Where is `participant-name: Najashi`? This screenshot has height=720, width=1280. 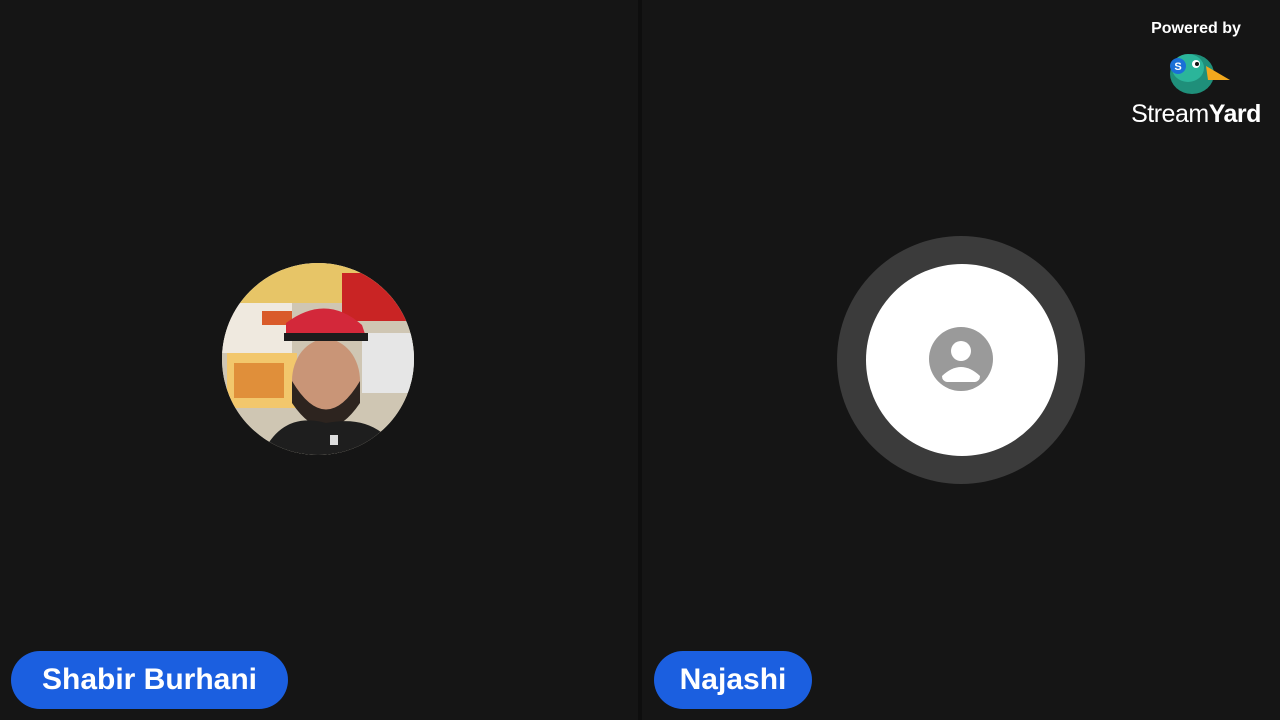 participant-name: Najashi is located at coordinates (733, 679).